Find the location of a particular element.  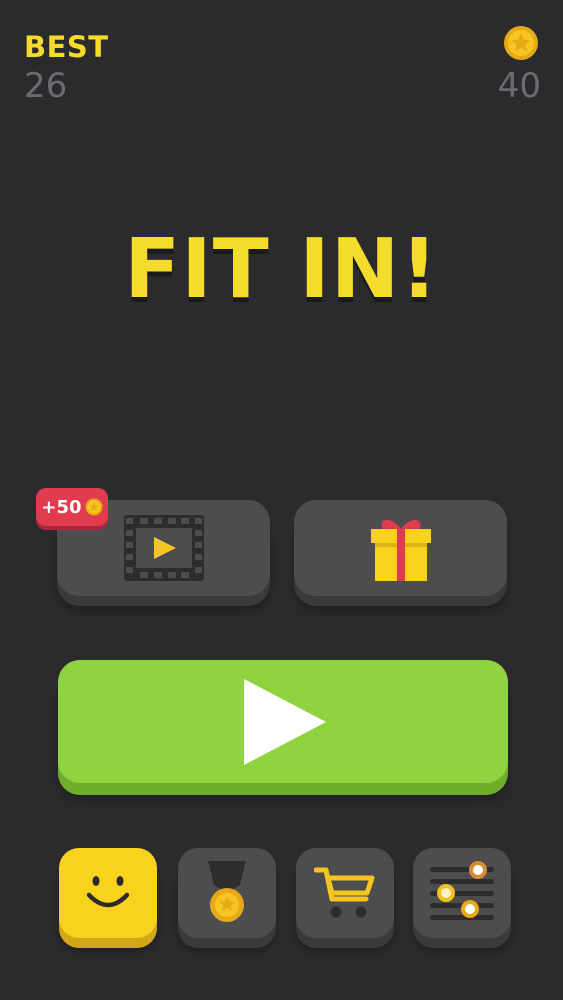

reward-amount: +50 is located at coordinates (61, 507).